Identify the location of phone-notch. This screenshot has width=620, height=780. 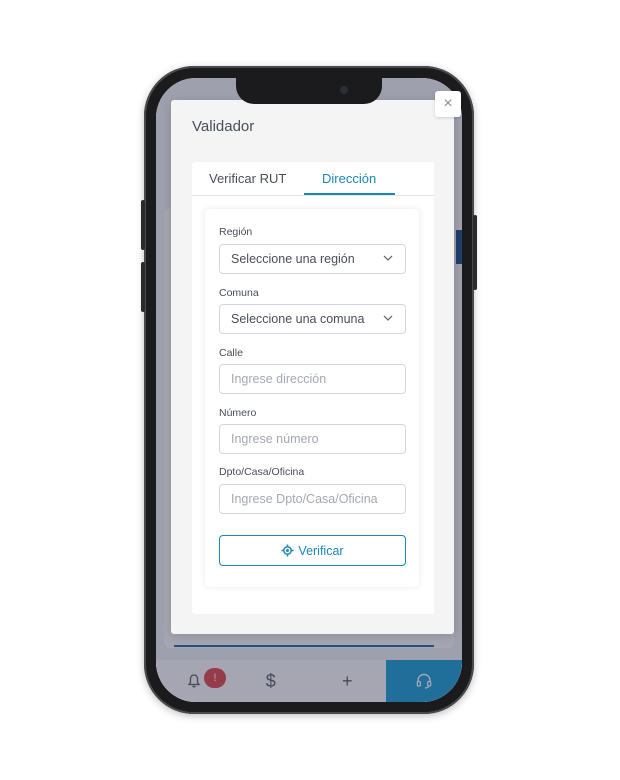
(309, 91).